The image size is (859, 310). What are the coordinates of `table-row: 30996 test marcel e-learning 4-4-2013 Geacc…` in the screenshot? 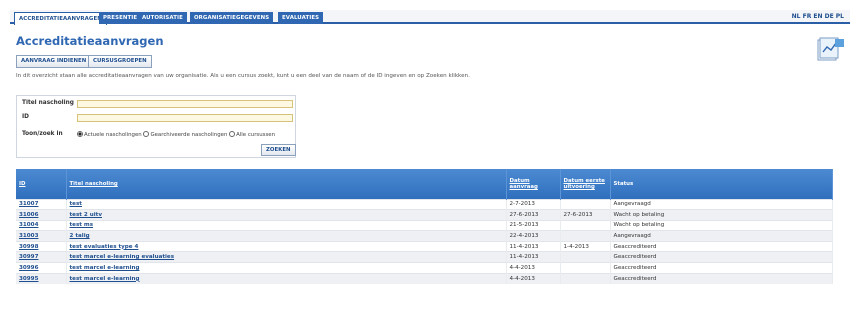 It's located at (424, 268).